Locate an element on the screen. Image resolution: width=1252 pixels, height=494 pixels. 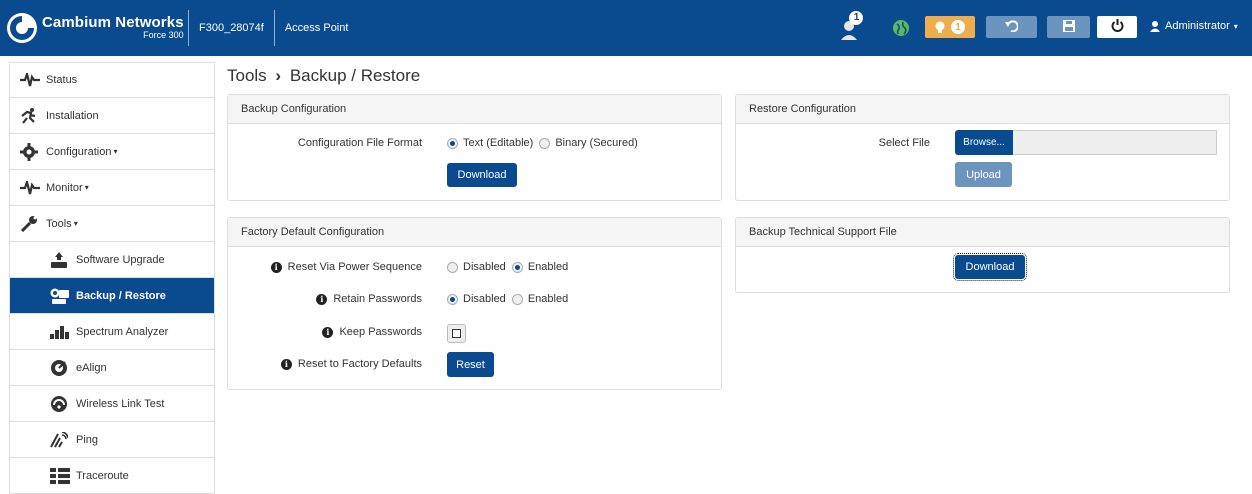
spectrum-icon is located at coordinates (61, 332).